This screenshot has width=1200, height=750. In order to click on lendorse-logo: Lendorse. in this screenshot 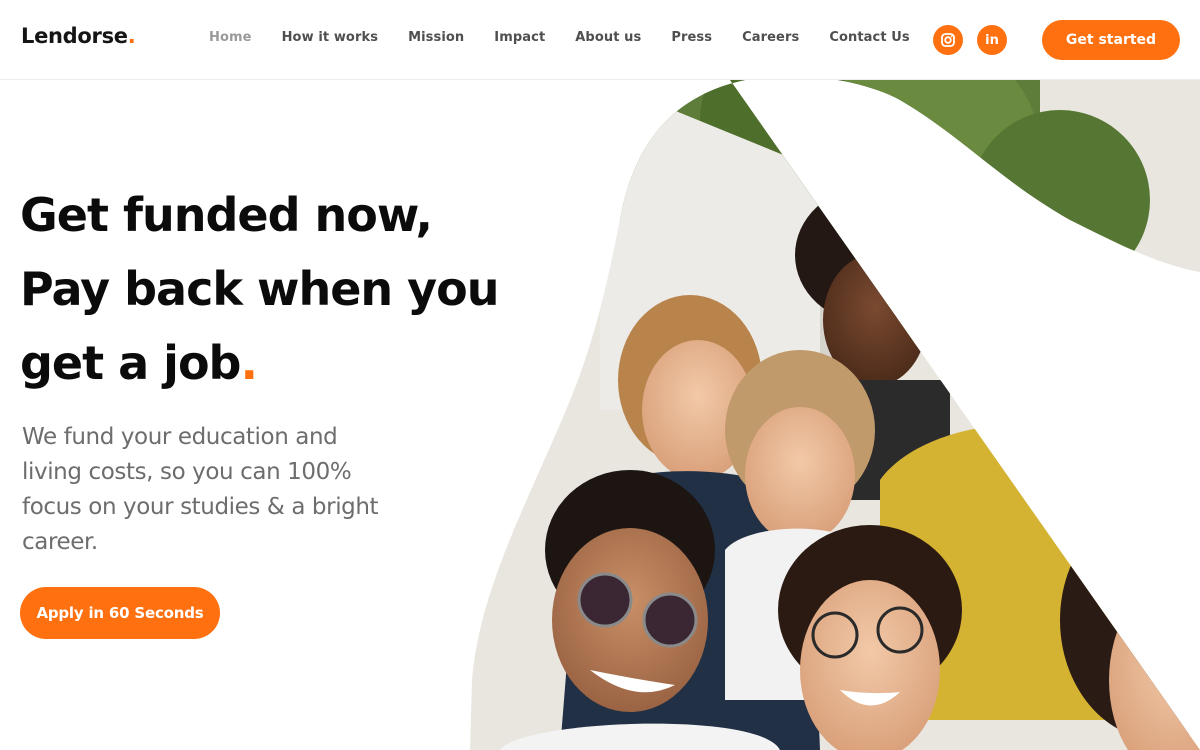, I will do `click(78, 36)`.